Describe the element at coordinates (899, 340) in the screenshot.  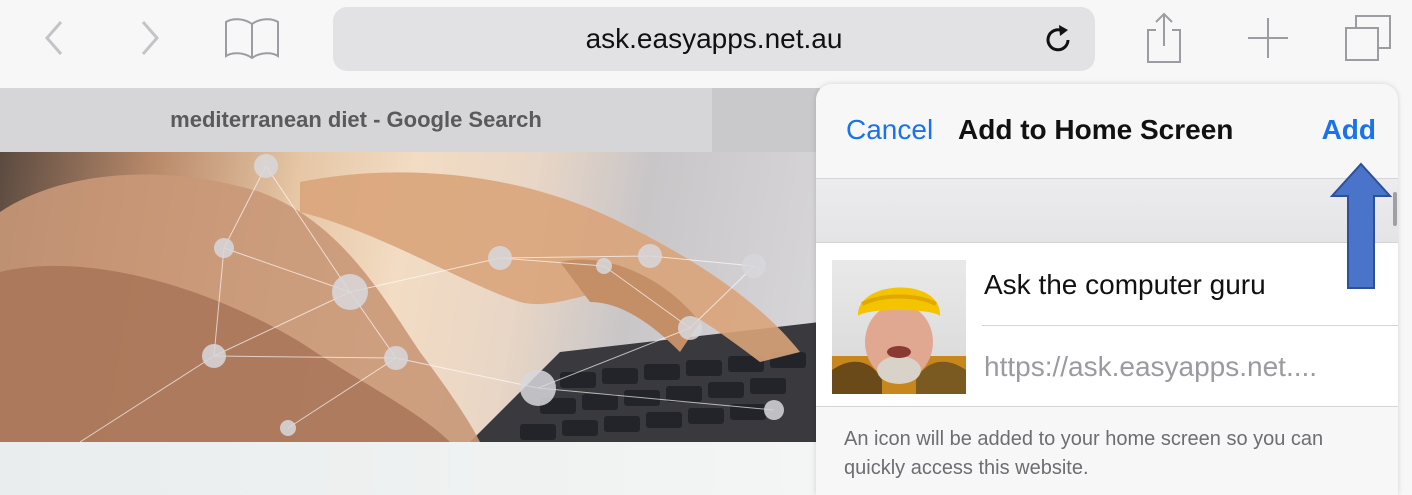
I see `guru-photo-icon` at that location.